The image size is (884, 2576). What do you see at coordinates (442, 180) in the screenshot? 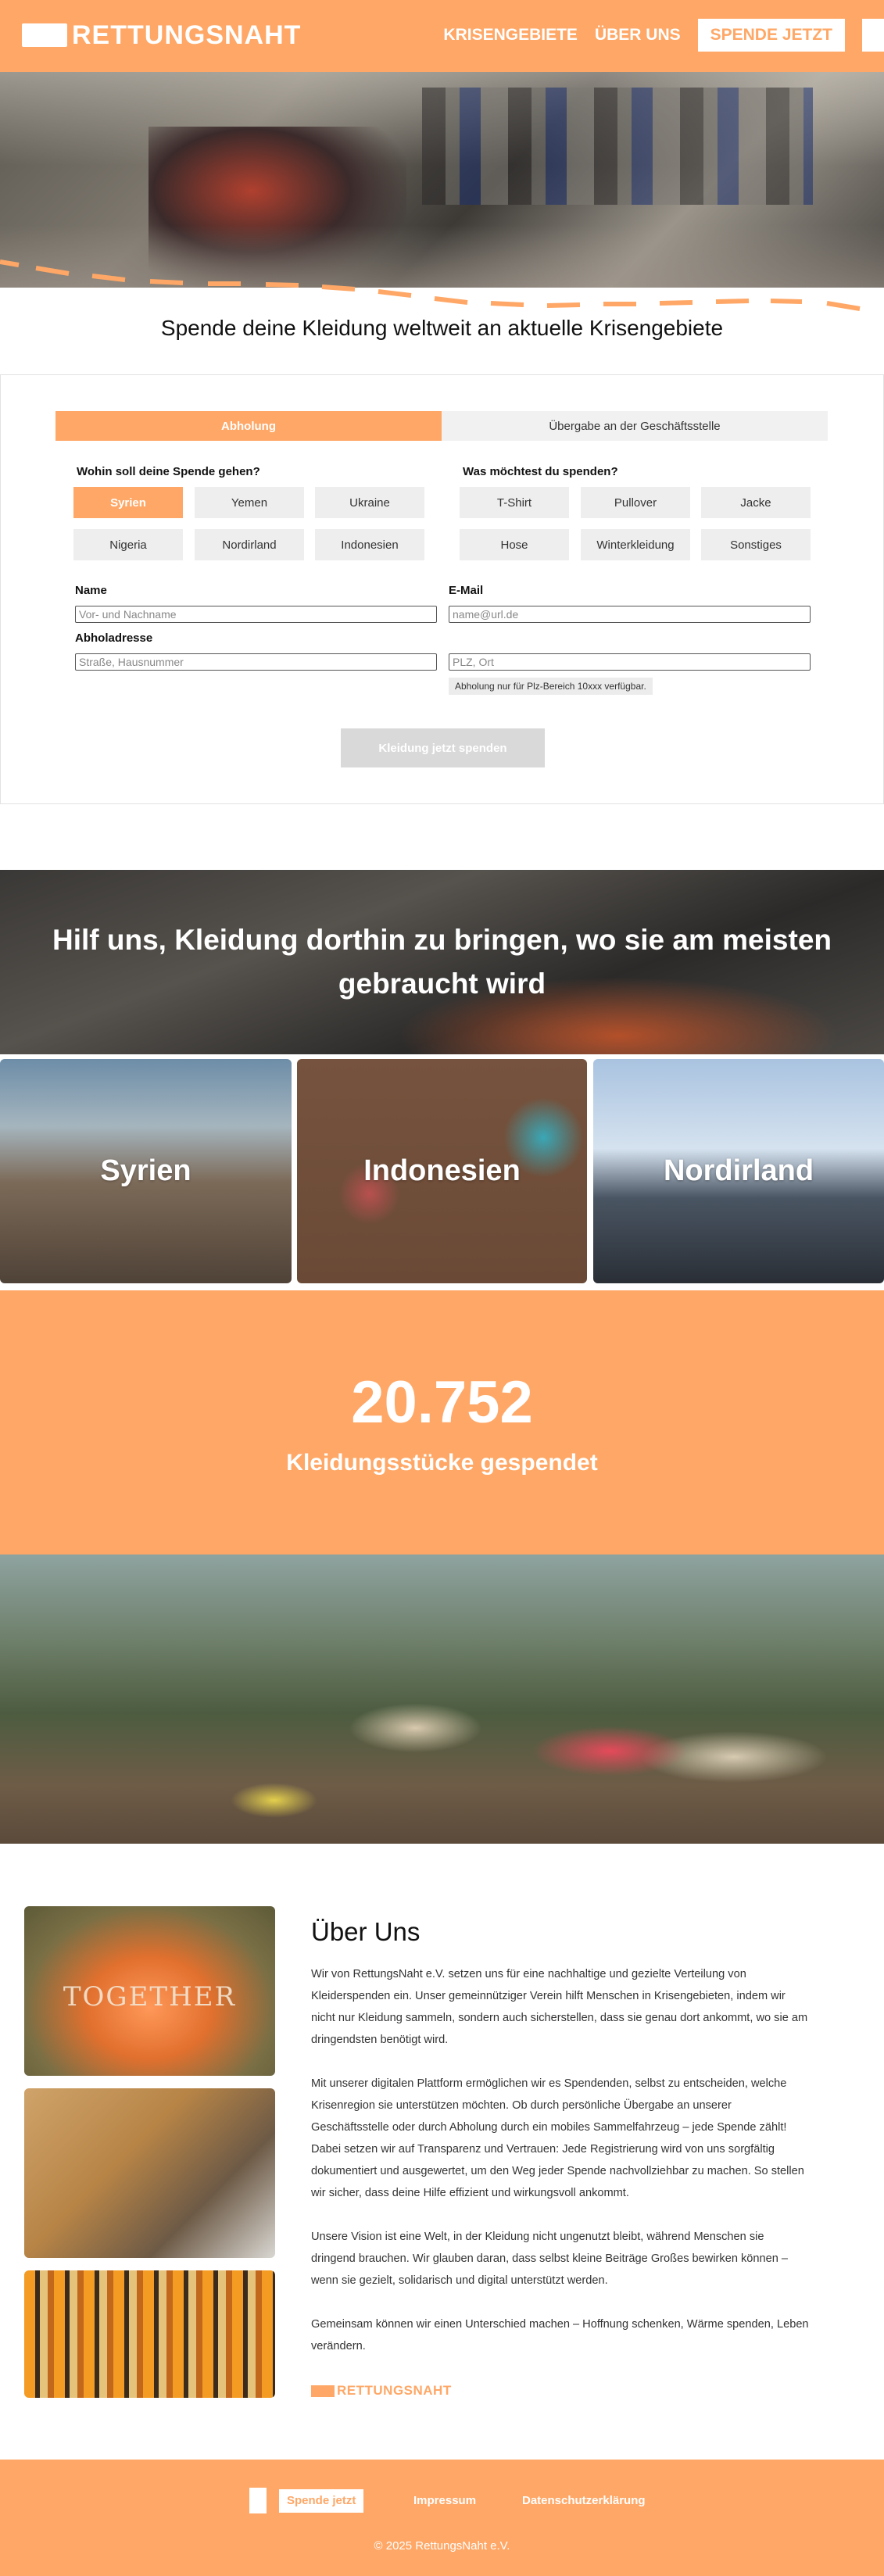
I see `hero-image` at bounding box center [442, 180].